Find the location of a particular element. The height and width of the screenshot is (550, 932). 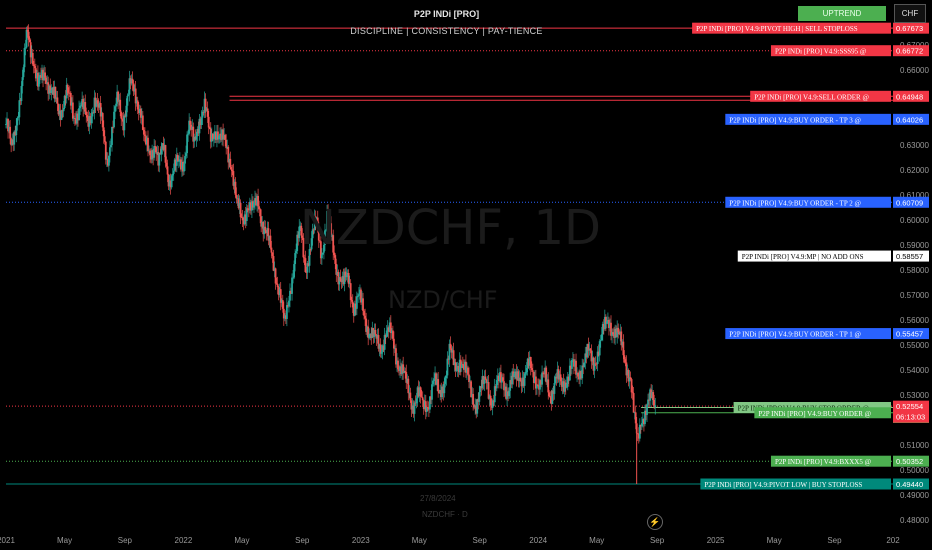

level-label-text: P2P INDi [PRO] V4.9:MP | NO ADD ONS is located at coordinates (803, 257).